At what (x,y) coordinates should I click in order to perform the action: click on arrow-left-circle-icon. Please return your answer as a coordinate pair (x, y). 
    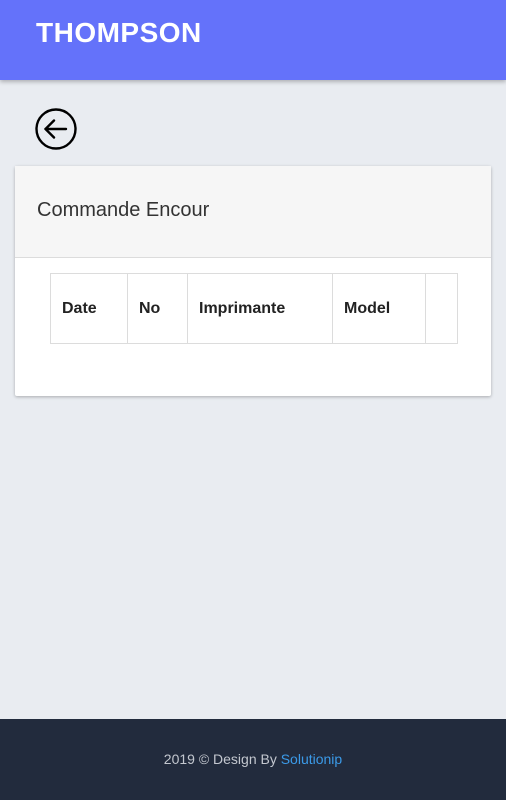
    Looking at the image, I should click on (56, 129).